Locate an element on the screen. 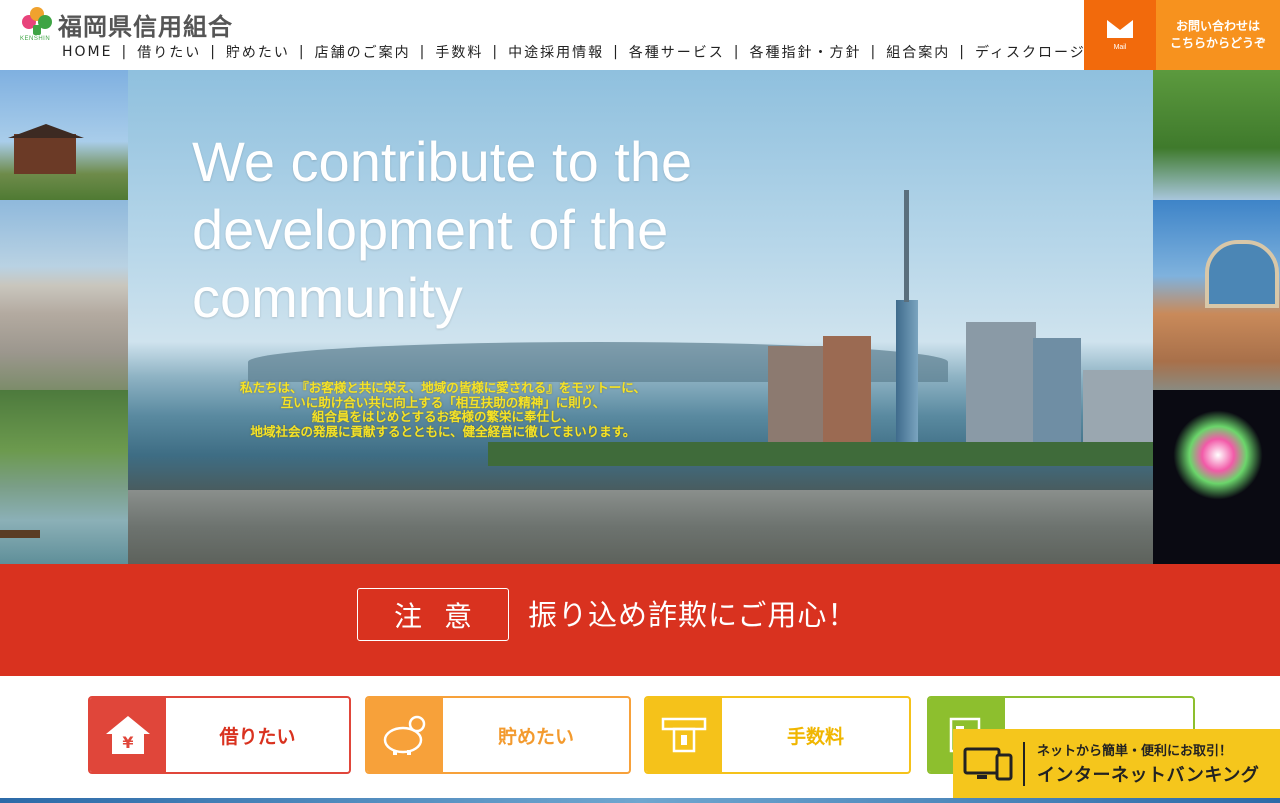  nav-save: 貯めたい is located at coordinates (258, 52).